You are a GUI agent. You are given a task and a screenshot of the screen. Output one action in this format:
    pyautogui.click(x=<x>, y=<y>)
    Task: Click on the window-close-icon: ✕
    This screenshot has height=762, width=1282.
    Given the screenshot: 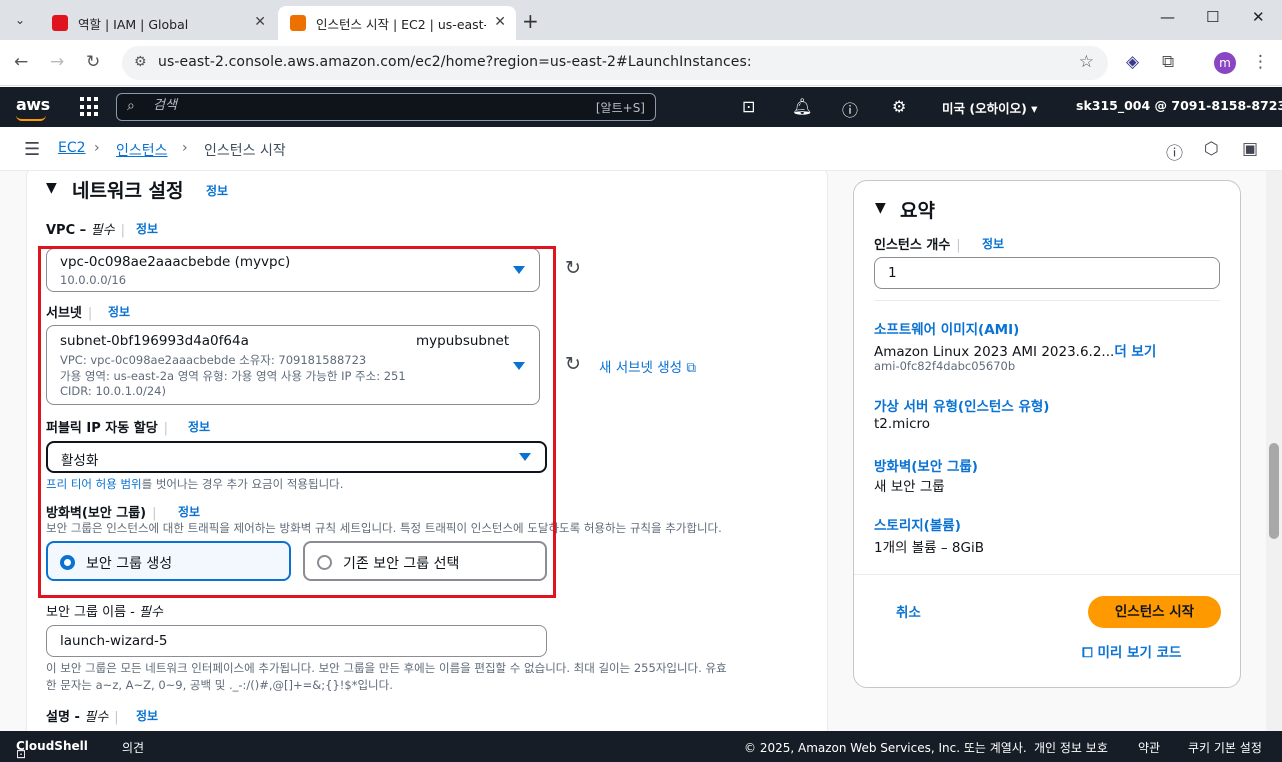 What is the action you would take?
    pyautogui.click(x=1258, y=17)
    